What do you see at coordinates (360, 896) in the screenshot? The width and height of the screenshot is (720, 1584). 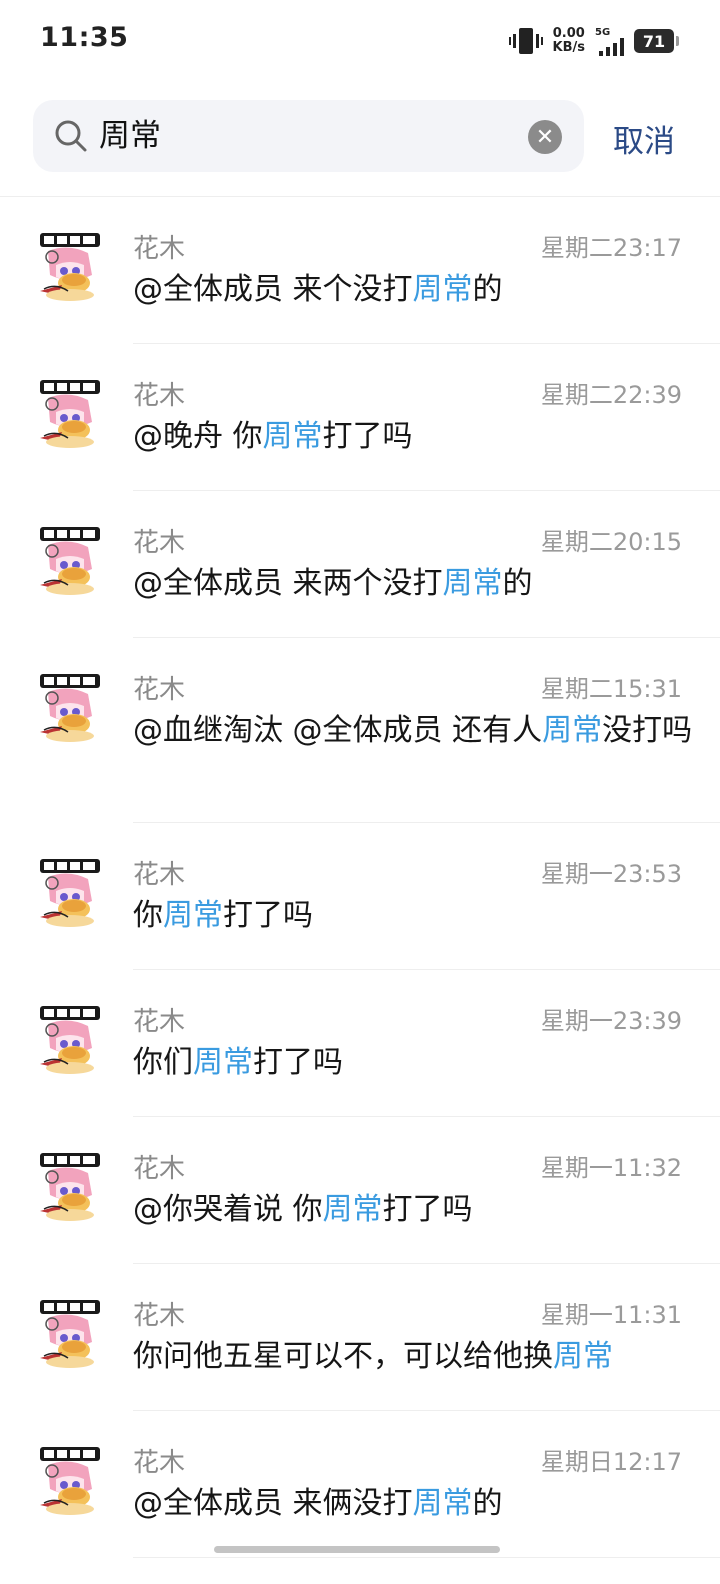 I see `search-result-item: 花木 星期一23:53 你周常打了吗` at bounding box center [360, 896].